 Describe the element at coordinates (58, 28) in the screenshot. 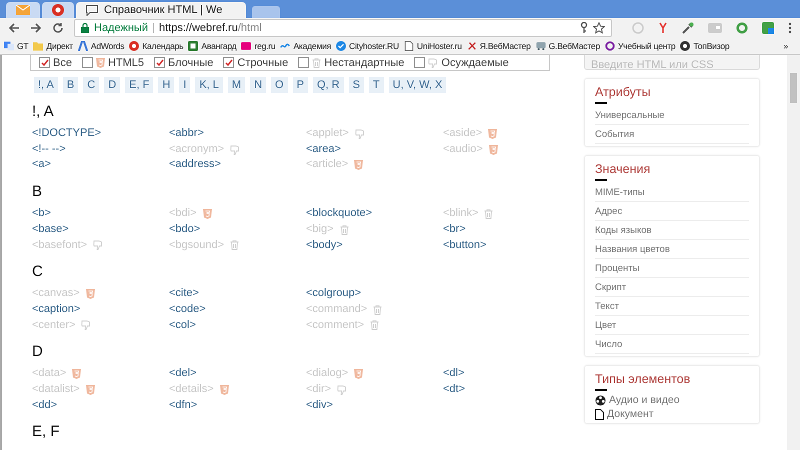

I see `reload-icon` at that location.